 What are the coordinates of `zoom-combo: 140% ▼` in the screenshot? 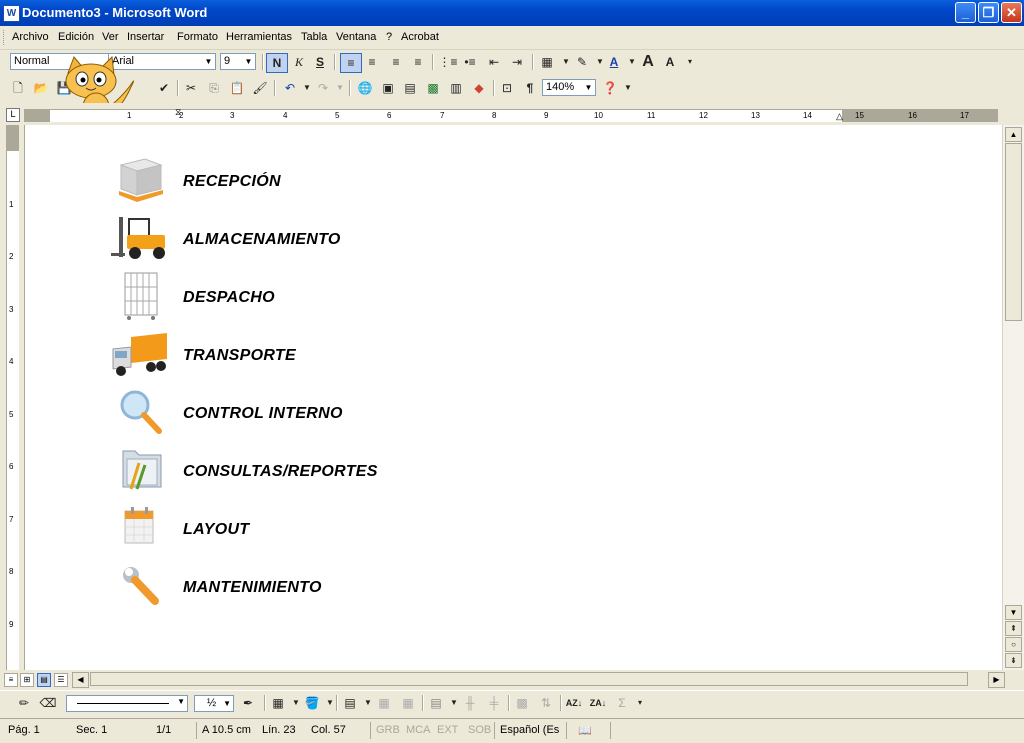 It's located at (569, 87).